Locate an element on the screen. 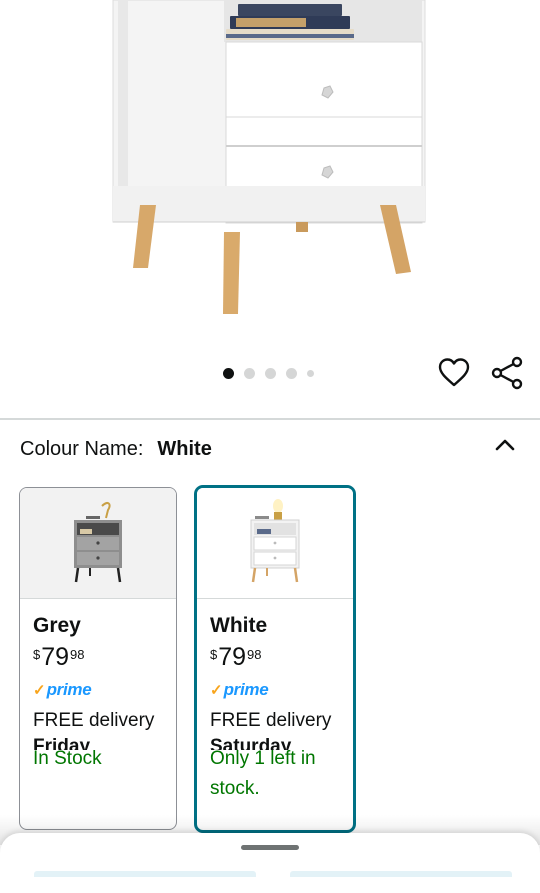 This screenshot has height=893, width=540. image-carousel-indicator is located at coordinates (273, 373).